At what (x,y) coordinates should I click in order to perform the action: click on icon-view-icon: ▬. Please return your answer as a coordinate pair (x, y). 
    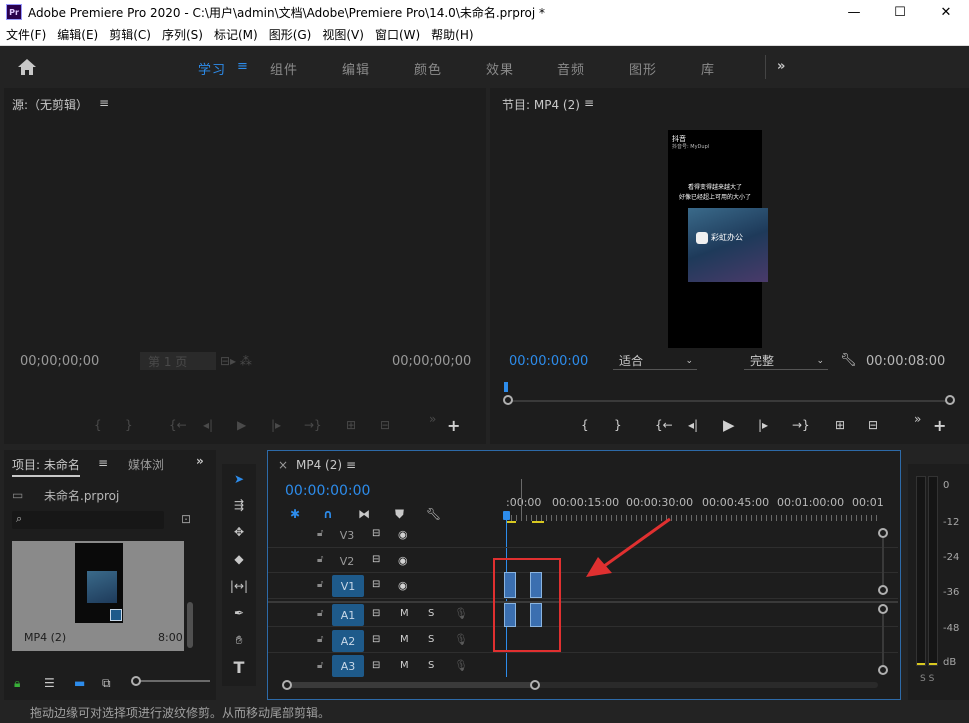
    Looking at the image, I should click on (79, 683).